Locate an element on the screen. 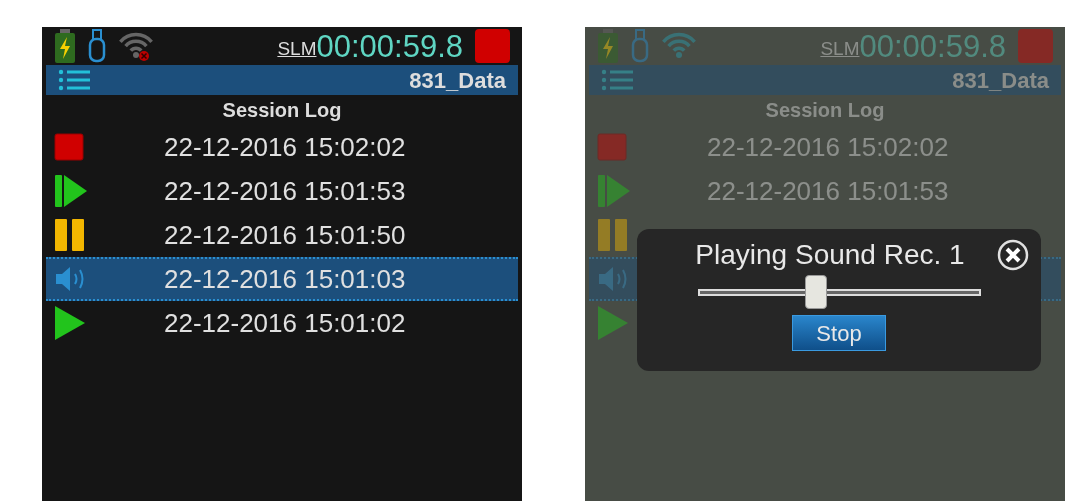 The height and width of the screenshot is (501, 1092). dialog-title: Playing Sound Rec. 1 is located at coordinates (830, 255).